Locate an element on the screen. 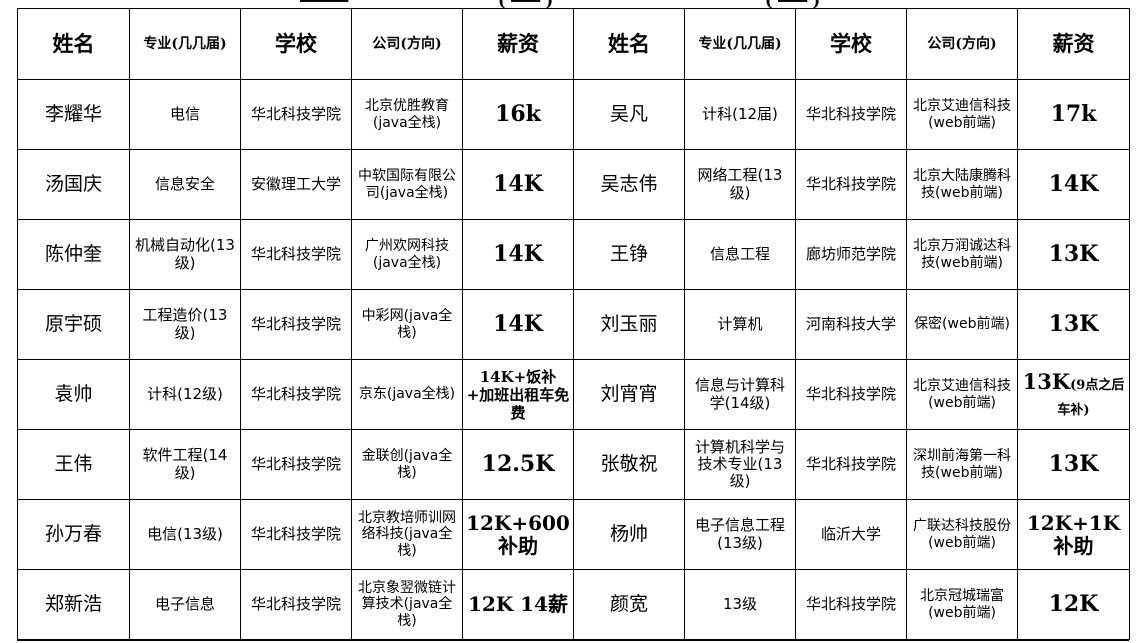  cell-company: 广联达科技股份(web前端) is located at coordinates (962, 534).